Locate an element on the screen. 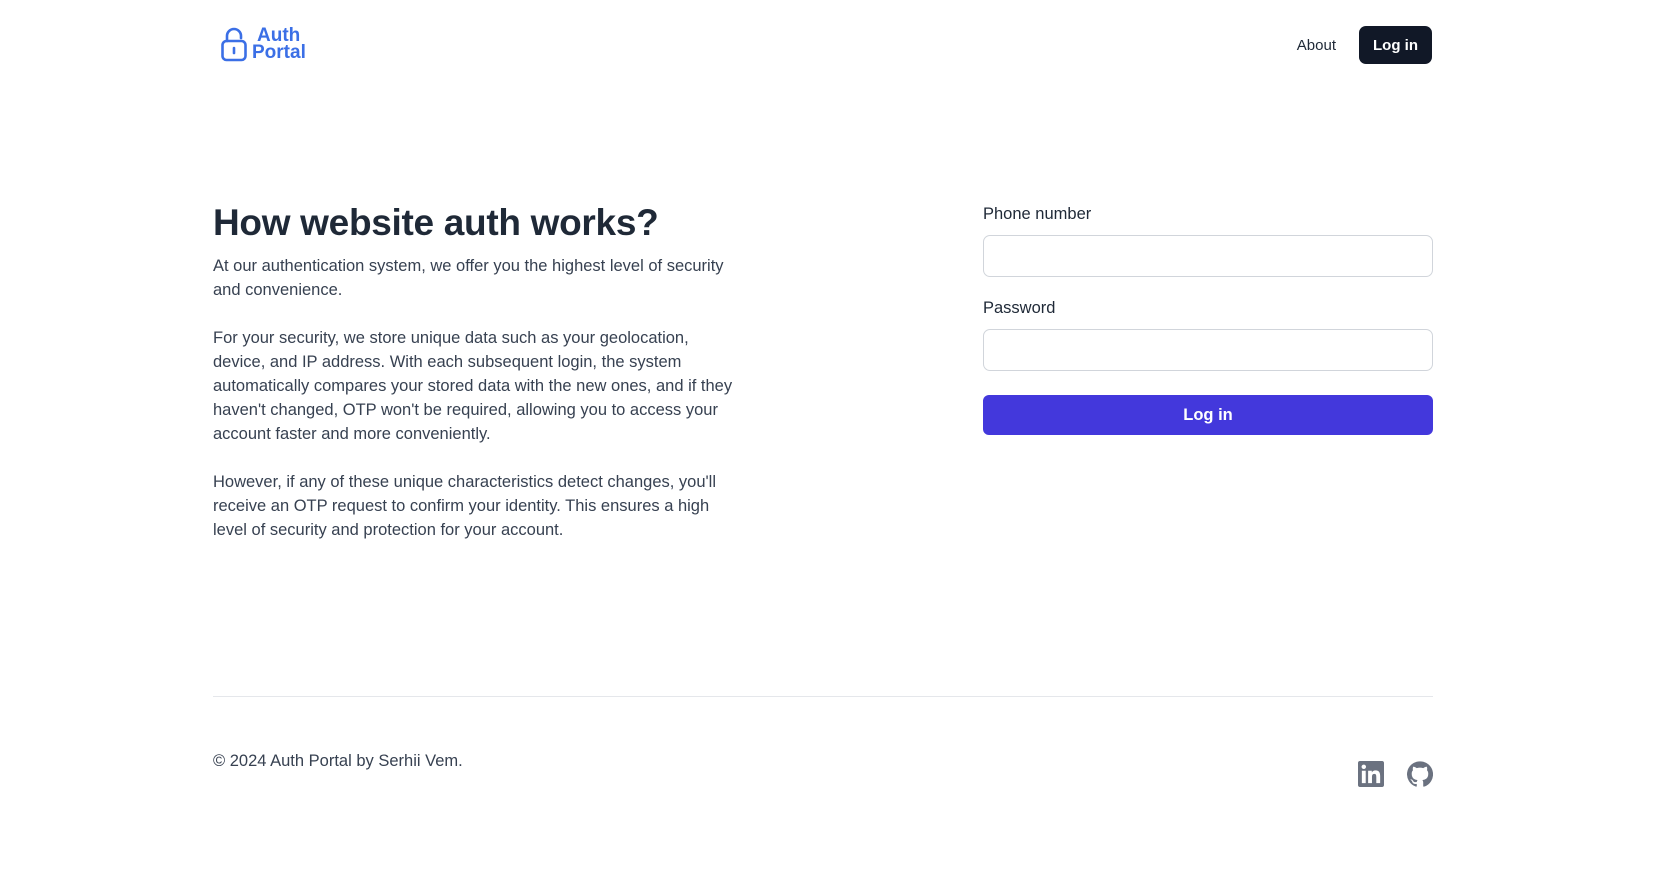 This screenshot has width=1662, height=893. linkedin-icon is located at coordinates (1371, 774).